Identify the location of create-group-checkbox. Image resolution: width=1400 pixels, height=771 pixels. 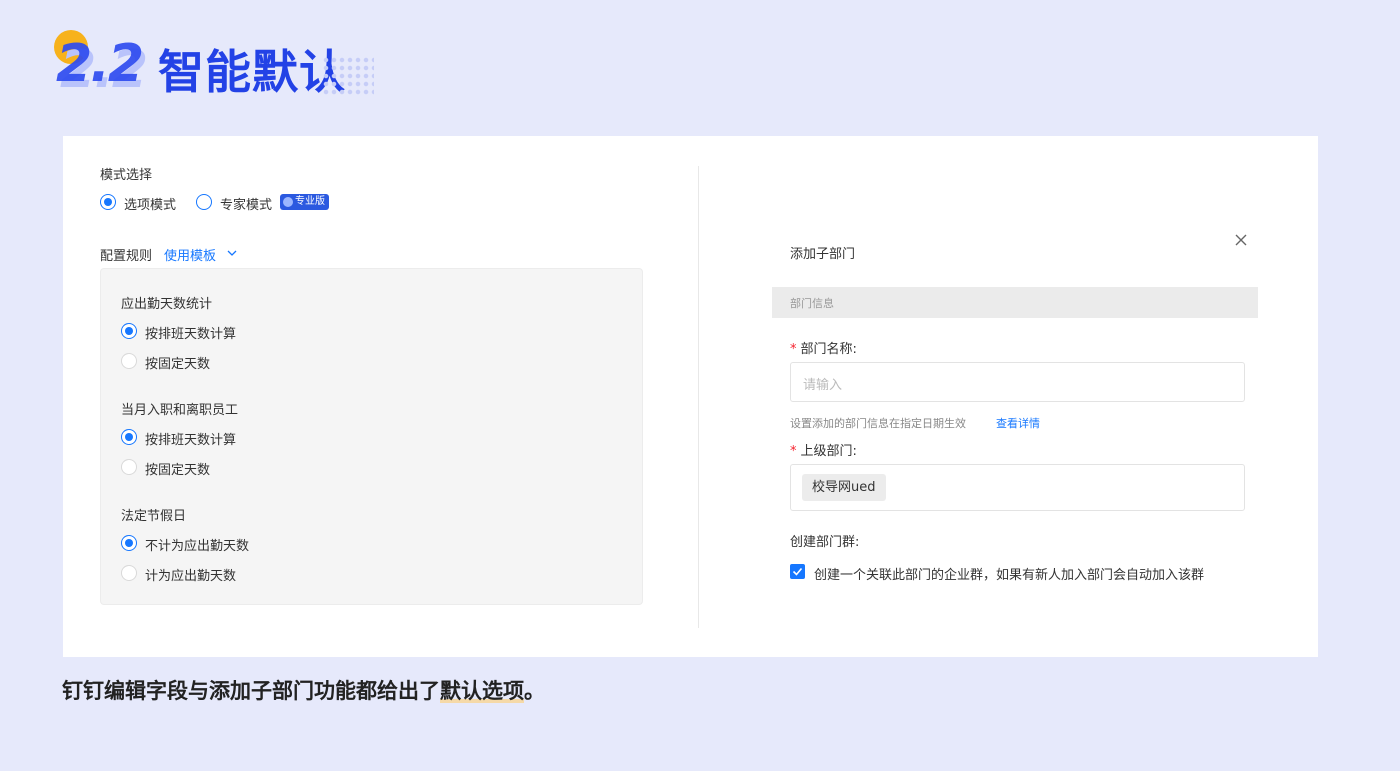
(797, 571).